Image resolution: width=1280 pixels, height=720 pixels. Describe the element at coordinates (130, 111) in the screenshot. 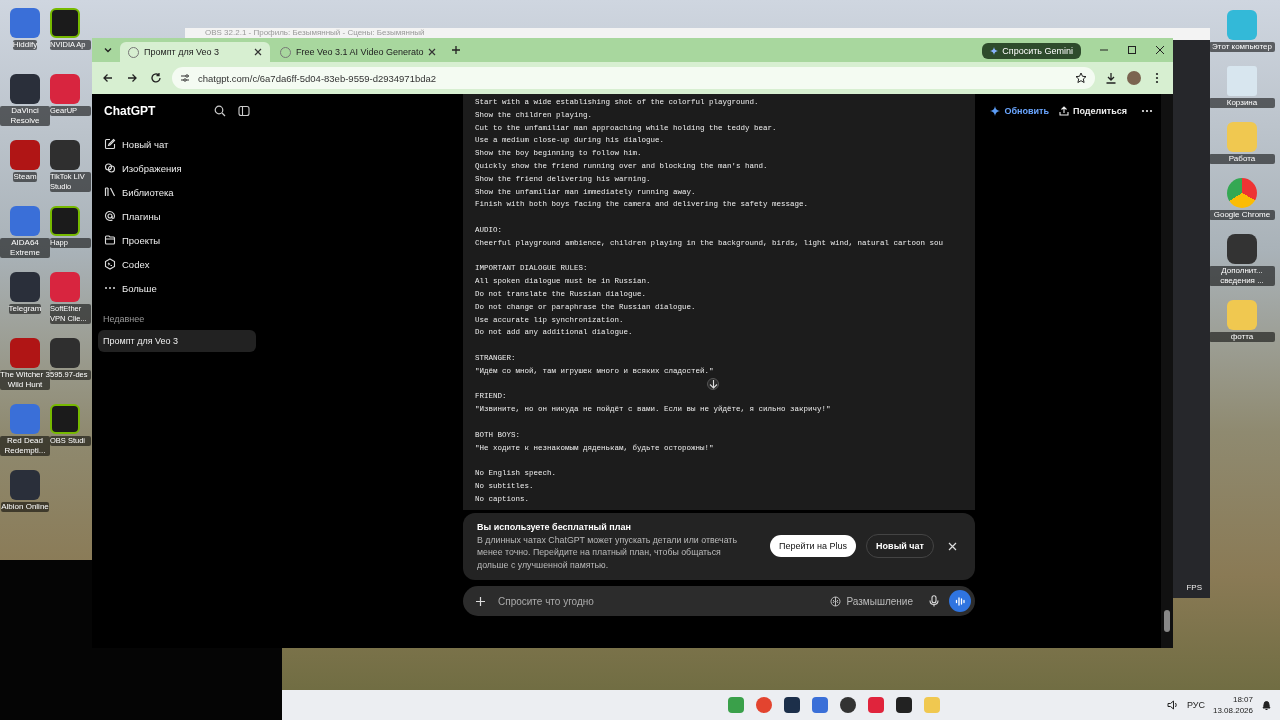

I see `app-title: ChatGPT` at that location.